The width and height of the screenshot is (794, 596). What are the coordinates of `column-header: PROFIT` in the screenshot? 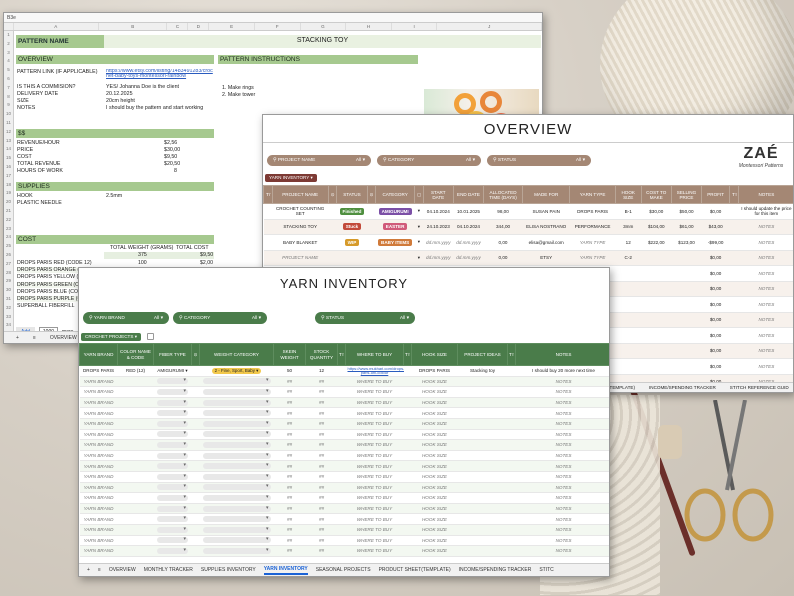 It's located at (716, 194).